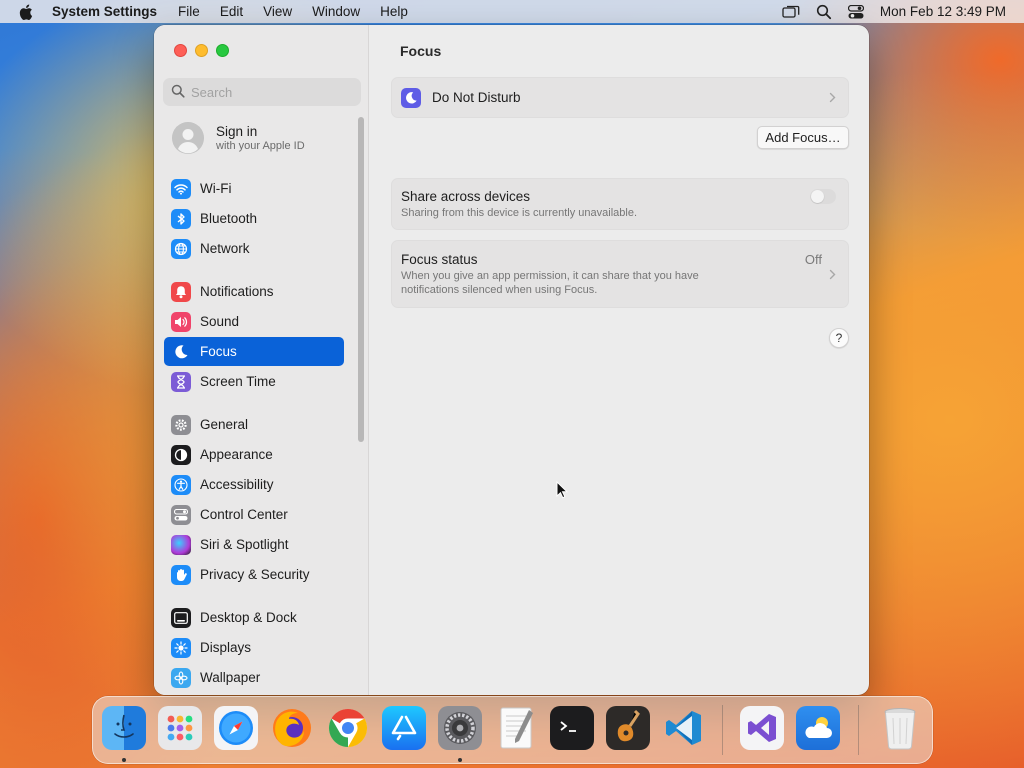  What do you see at coordinates (254, 647) in the screenshot?
I see `sidebar-item-displays: Displays` at bounding box center [254, 647].